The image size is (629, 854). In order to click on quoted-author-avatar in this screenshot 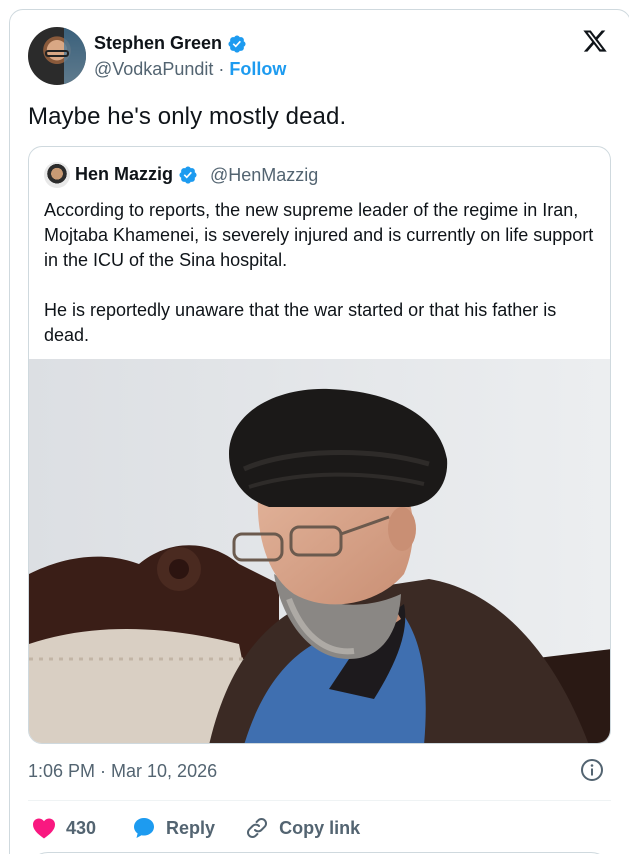, I will do `click(57, 175)`.